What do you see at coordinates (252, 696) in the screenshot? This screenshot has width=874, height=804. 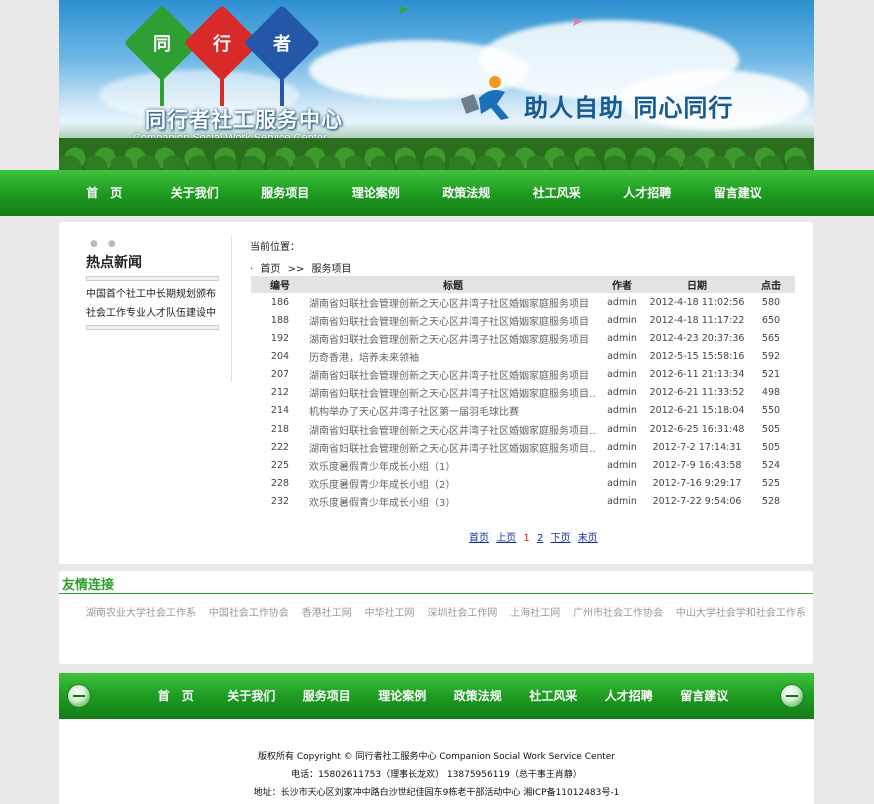 I see `footer-nav-about: 关于我们` at bounding box center [252, 696].